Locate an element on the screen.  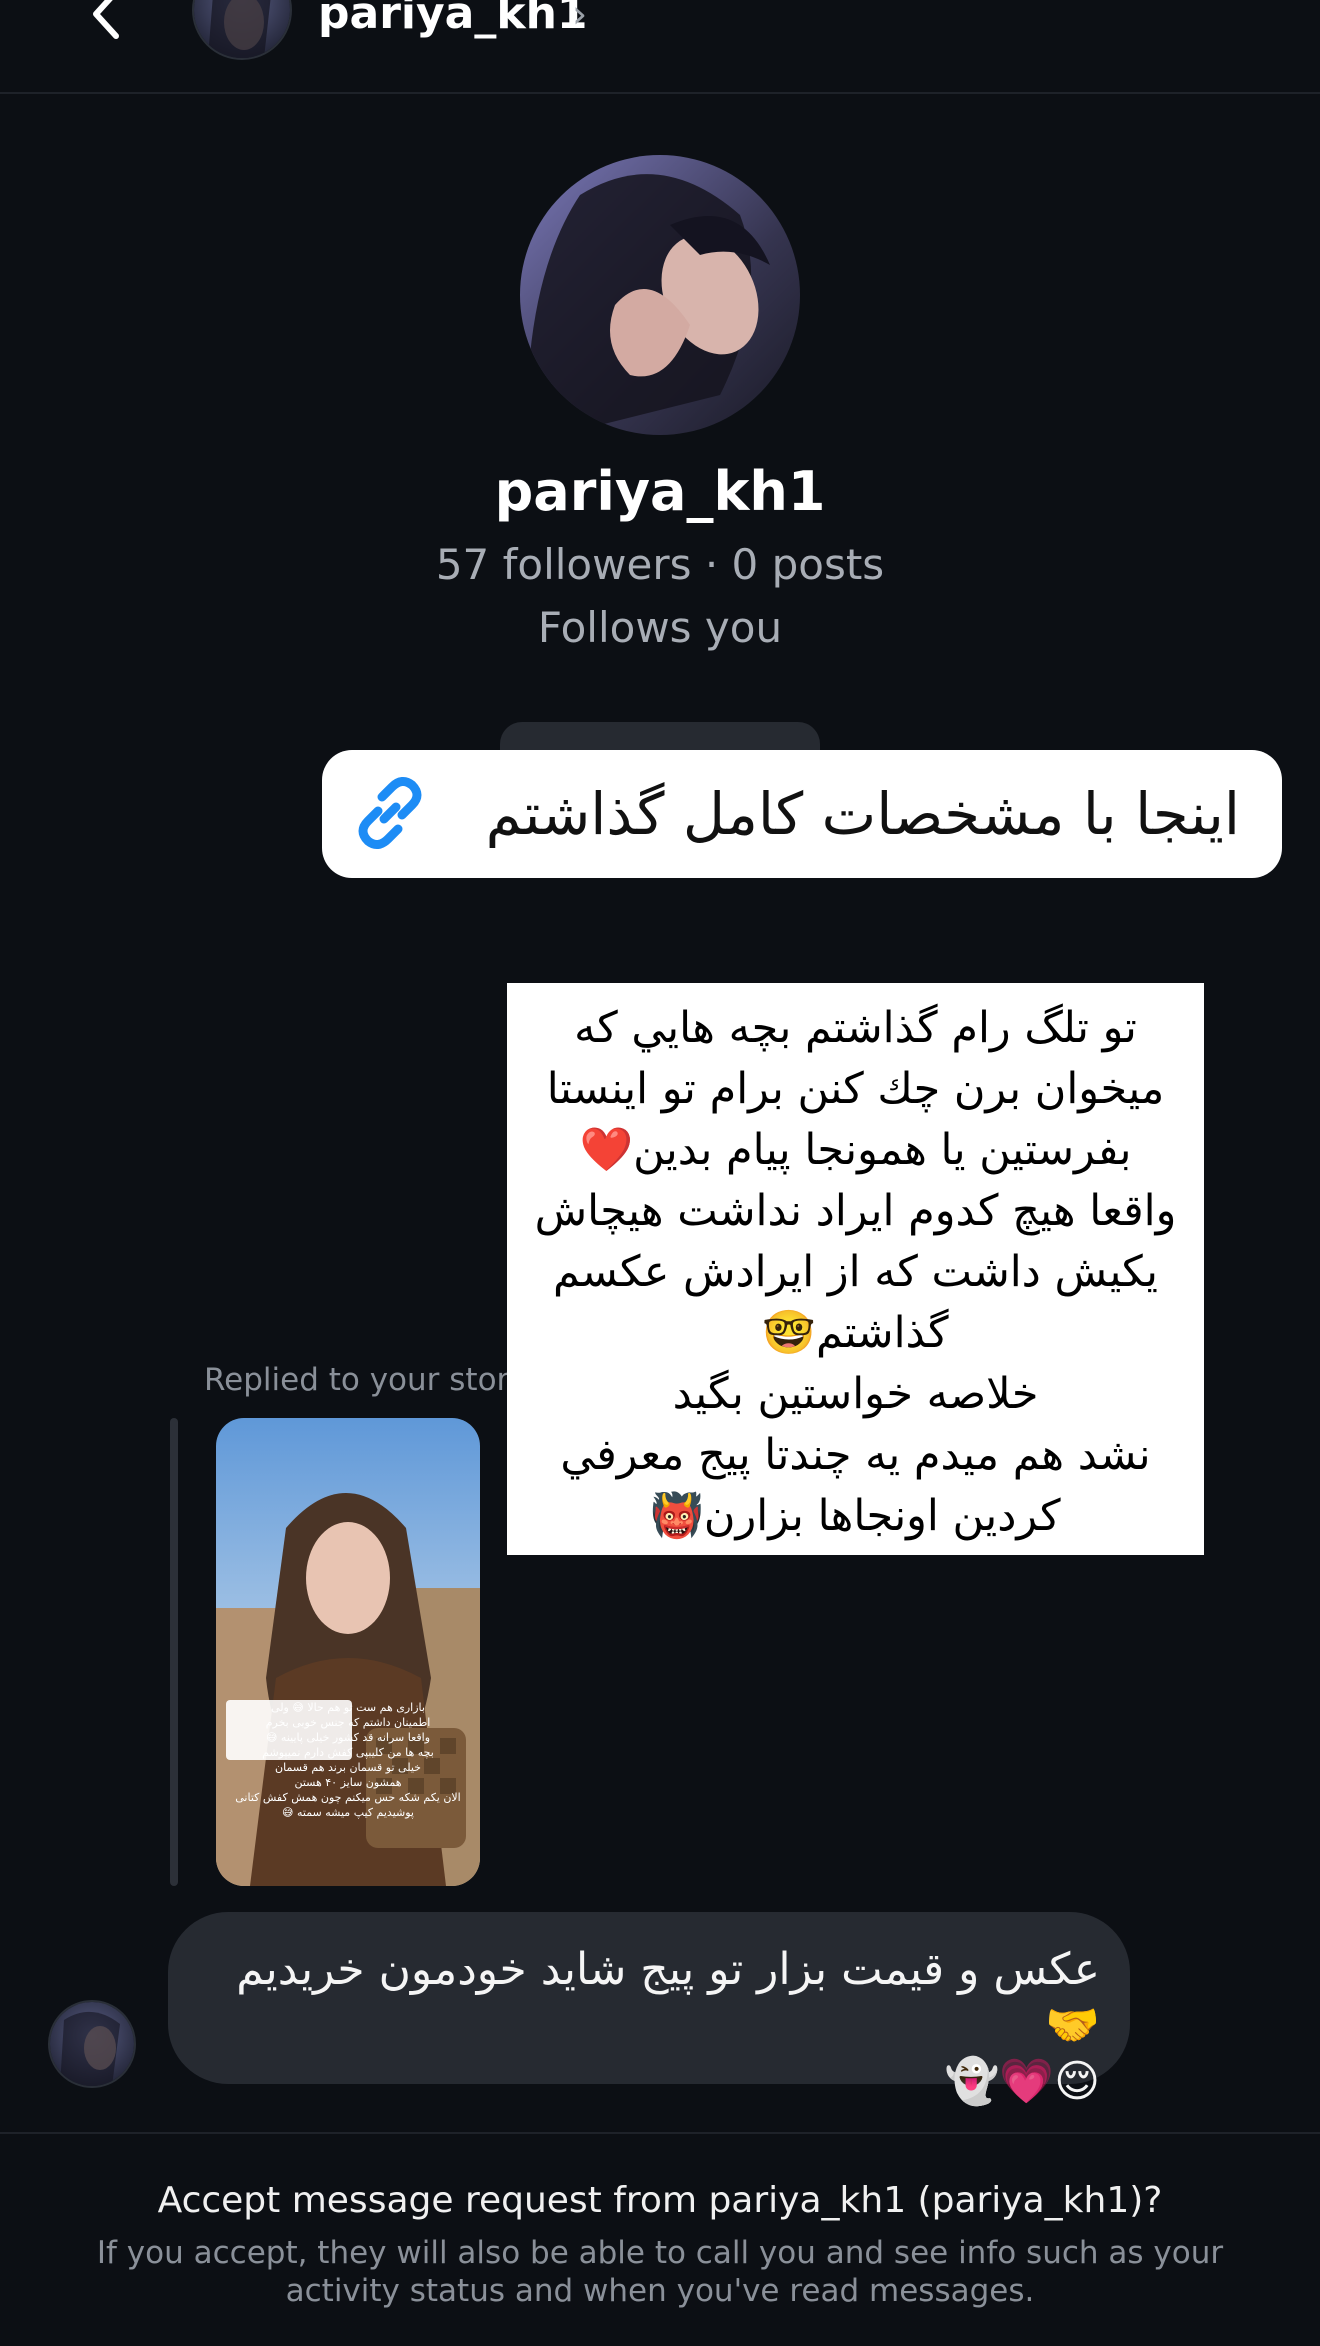
footer-divider is located at coordinates (660, 2133).